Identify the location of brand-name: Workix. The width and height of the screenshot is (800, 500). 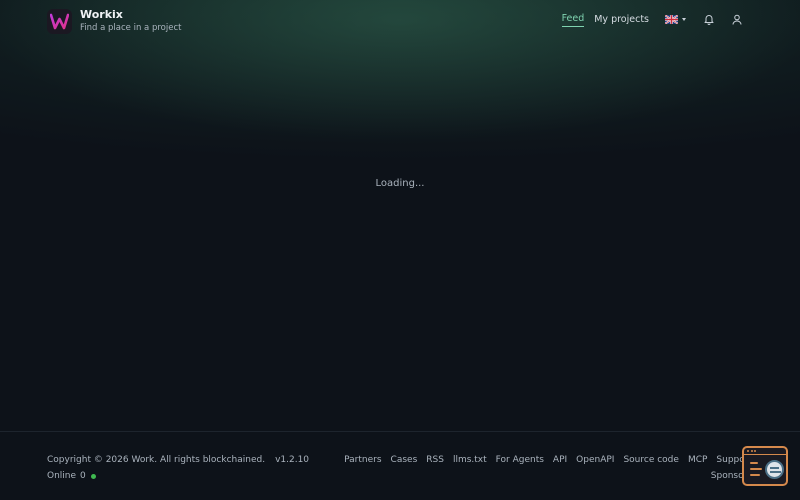
(101, 14).